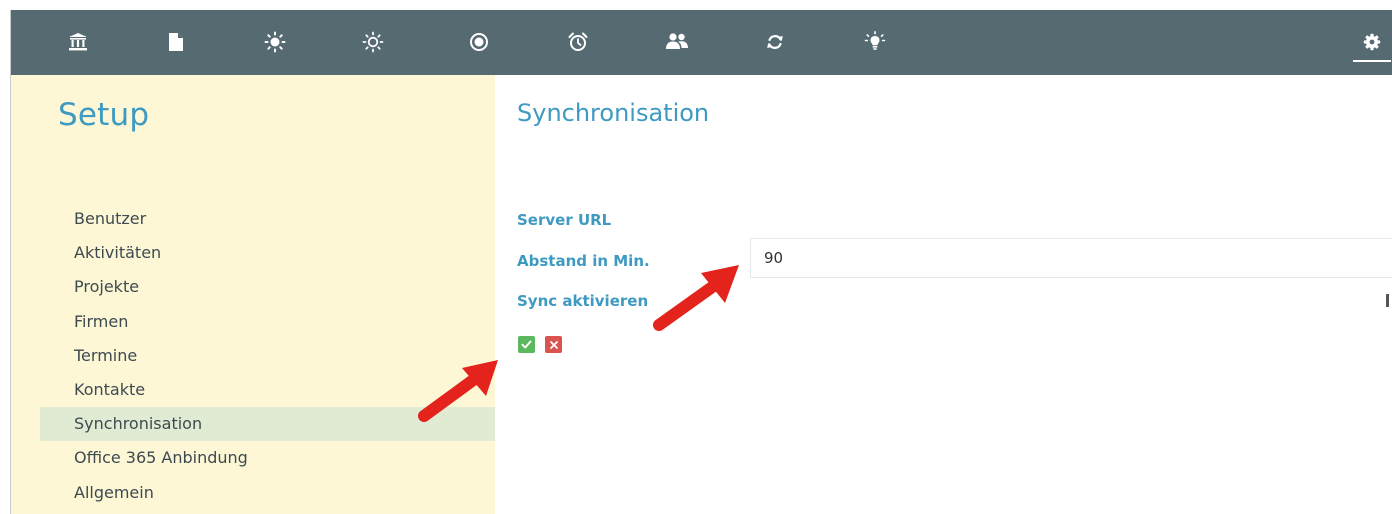 The image size is (1392, 514). I want to click on sidebar-item-termine: Termine, so click(267, 356).